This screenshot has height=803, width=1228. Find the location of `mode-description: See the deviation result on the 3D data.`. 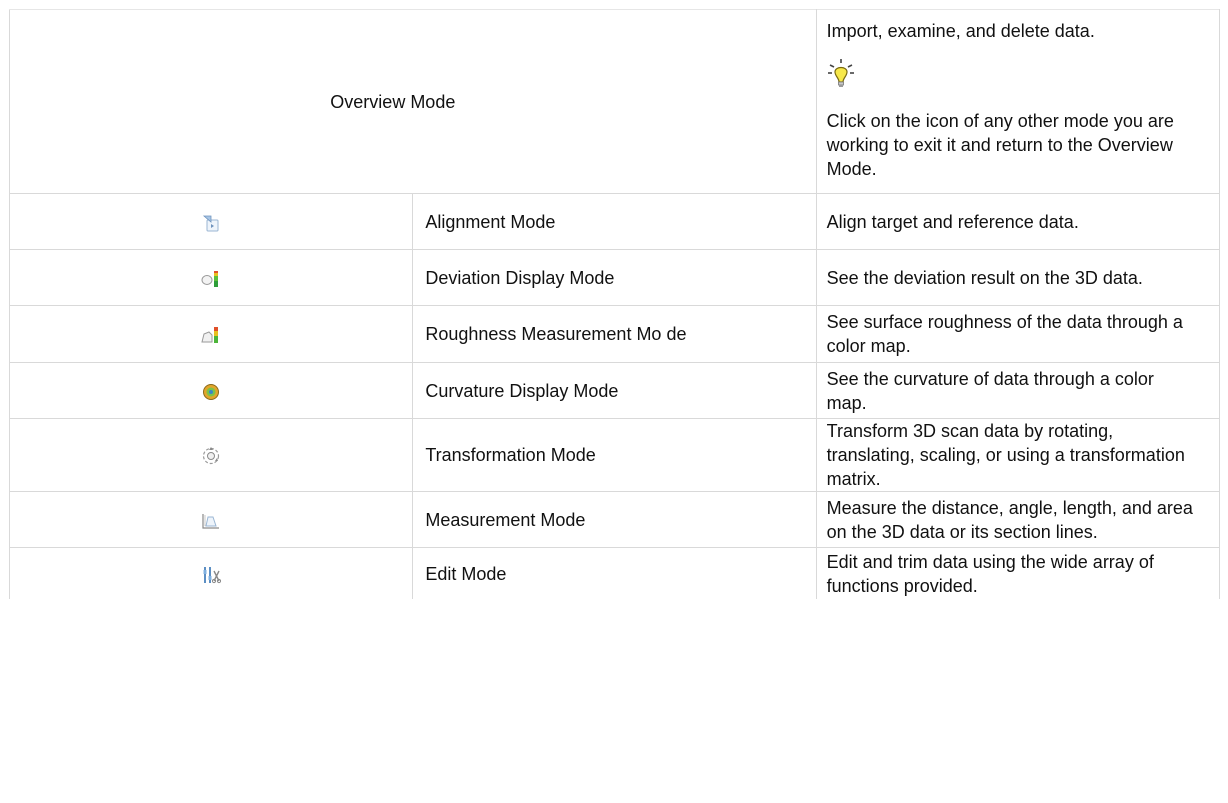

mode-description: See the deviation result on the 3D data. is located at coordinates (984, 277).